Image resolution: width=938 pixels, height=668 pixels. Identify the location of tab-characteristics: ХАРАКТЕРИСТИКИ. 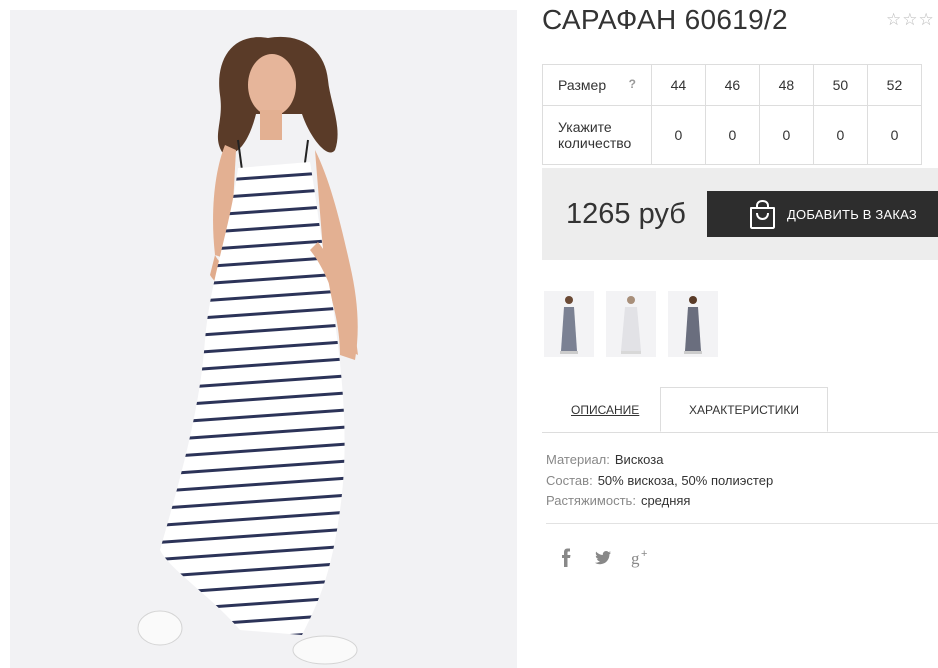
(744, 409).